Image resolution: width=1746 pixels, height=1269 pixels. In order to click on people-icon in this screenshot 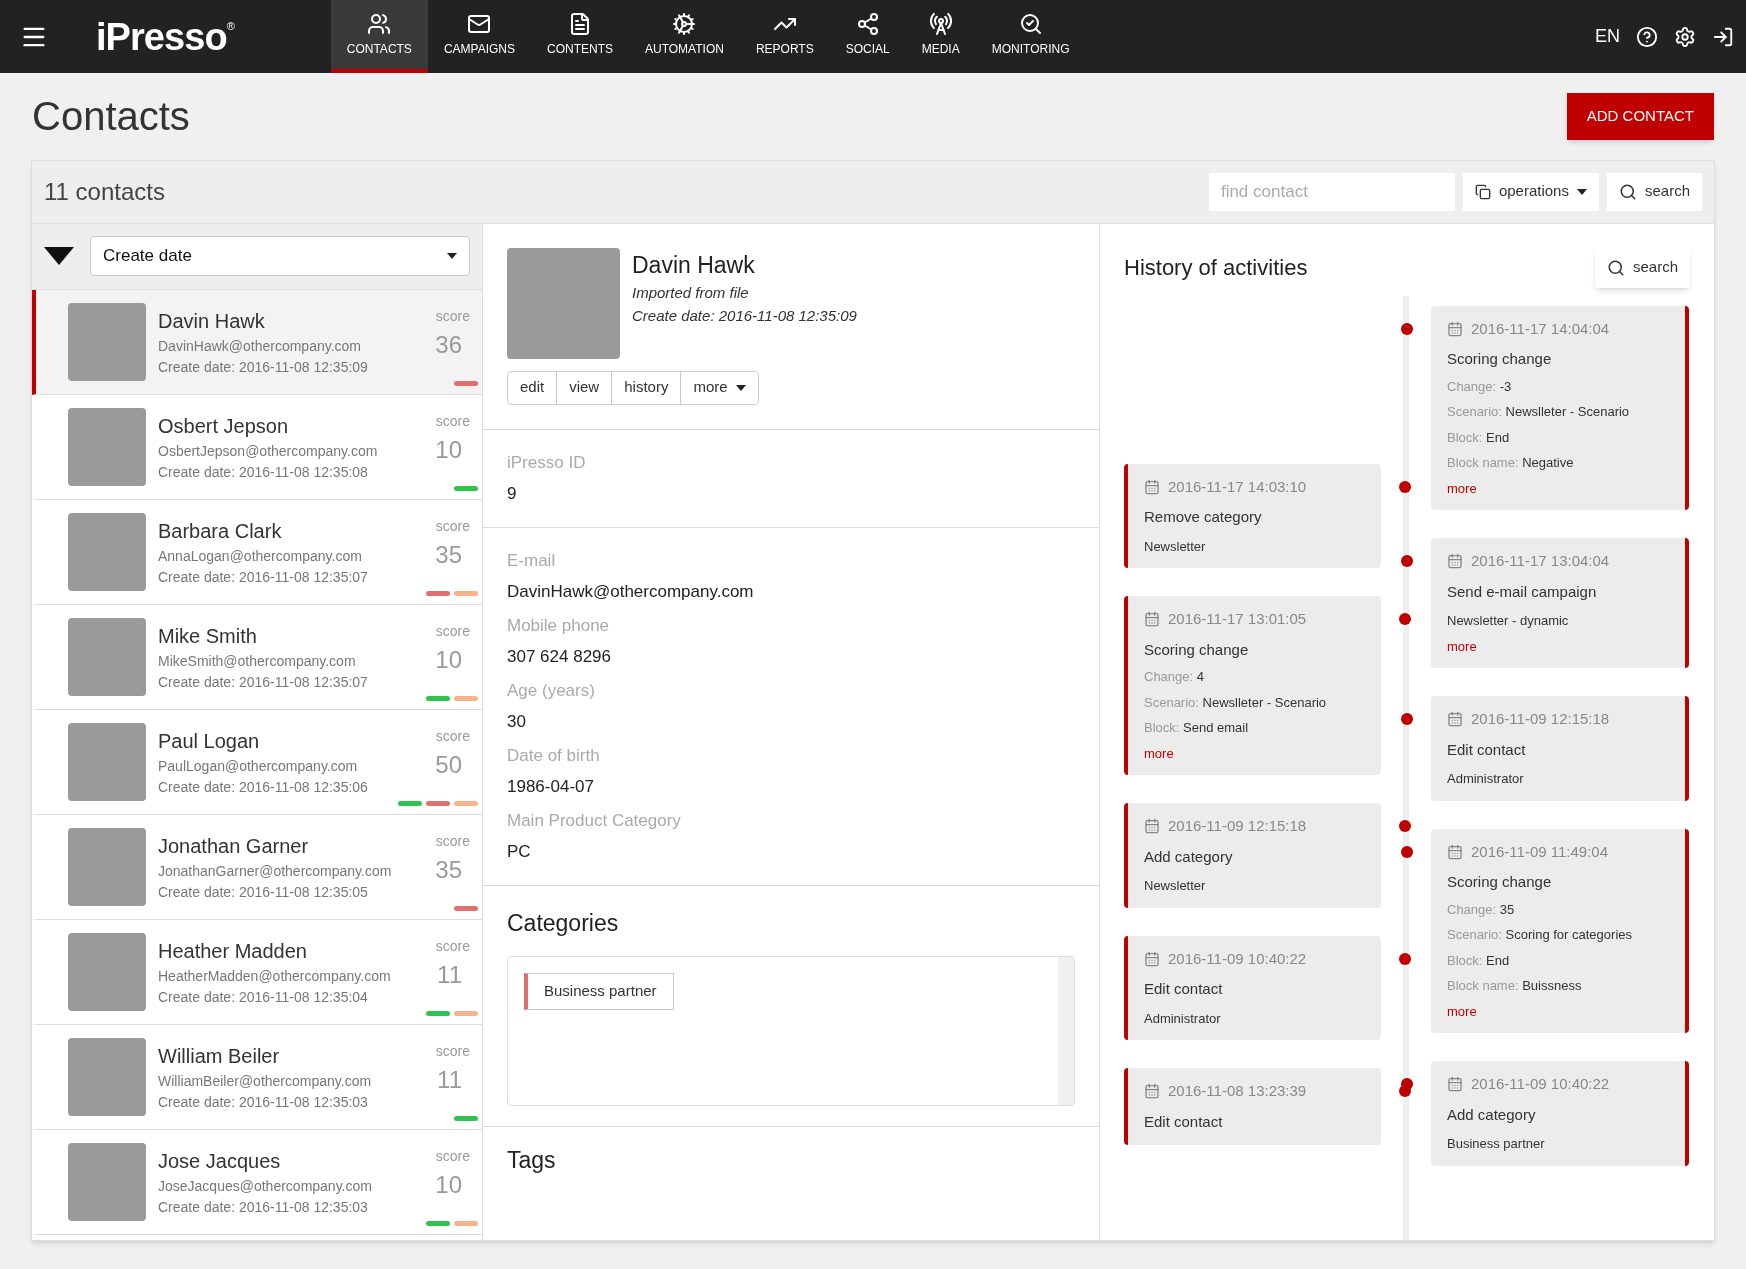, I will do `click(379, 23)`.